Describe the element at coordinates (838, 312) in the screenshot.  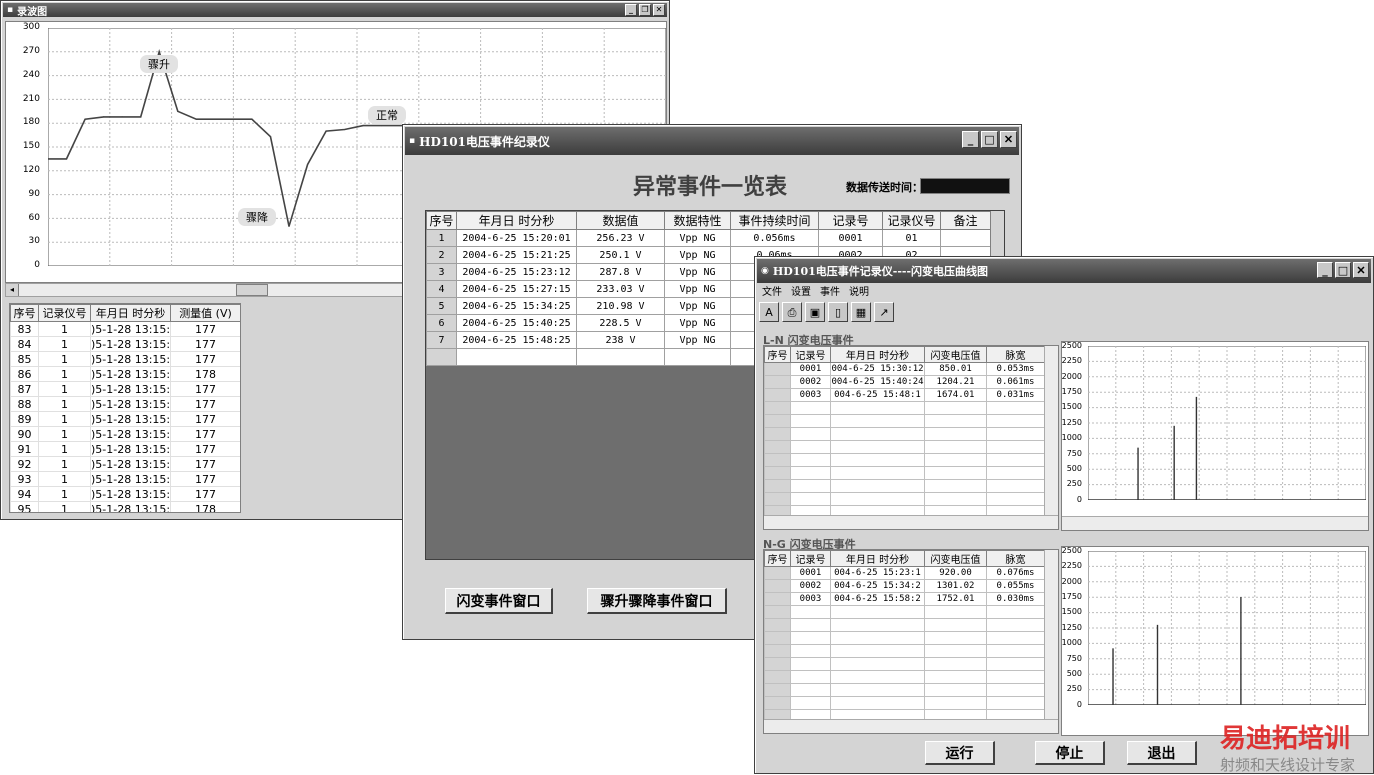
I see `page-icon: ▯` at that location.